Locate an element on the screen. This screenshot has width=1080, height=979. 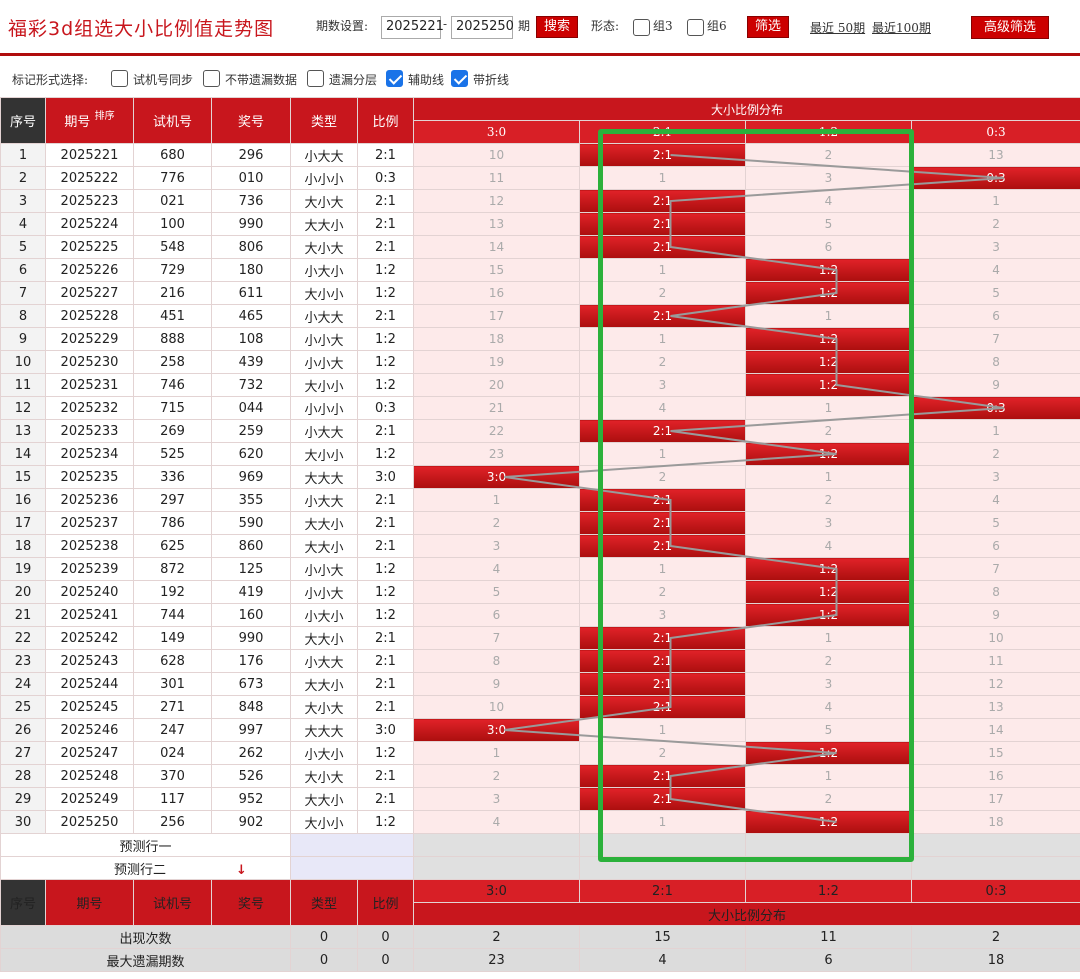
row-prize: 902 is located at coordinates (251, 822).